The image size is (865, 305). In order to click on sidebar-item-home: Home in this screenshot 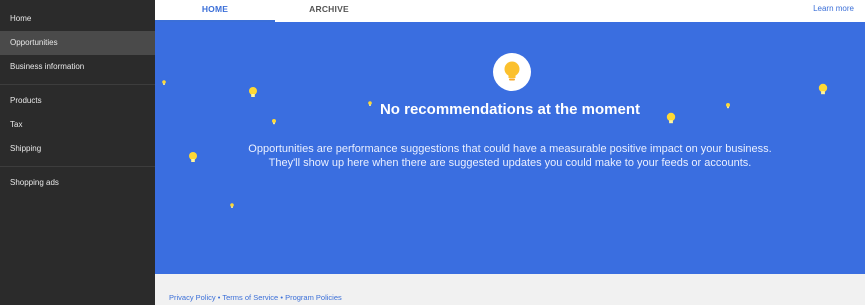, I will do `click(77, 19)`.